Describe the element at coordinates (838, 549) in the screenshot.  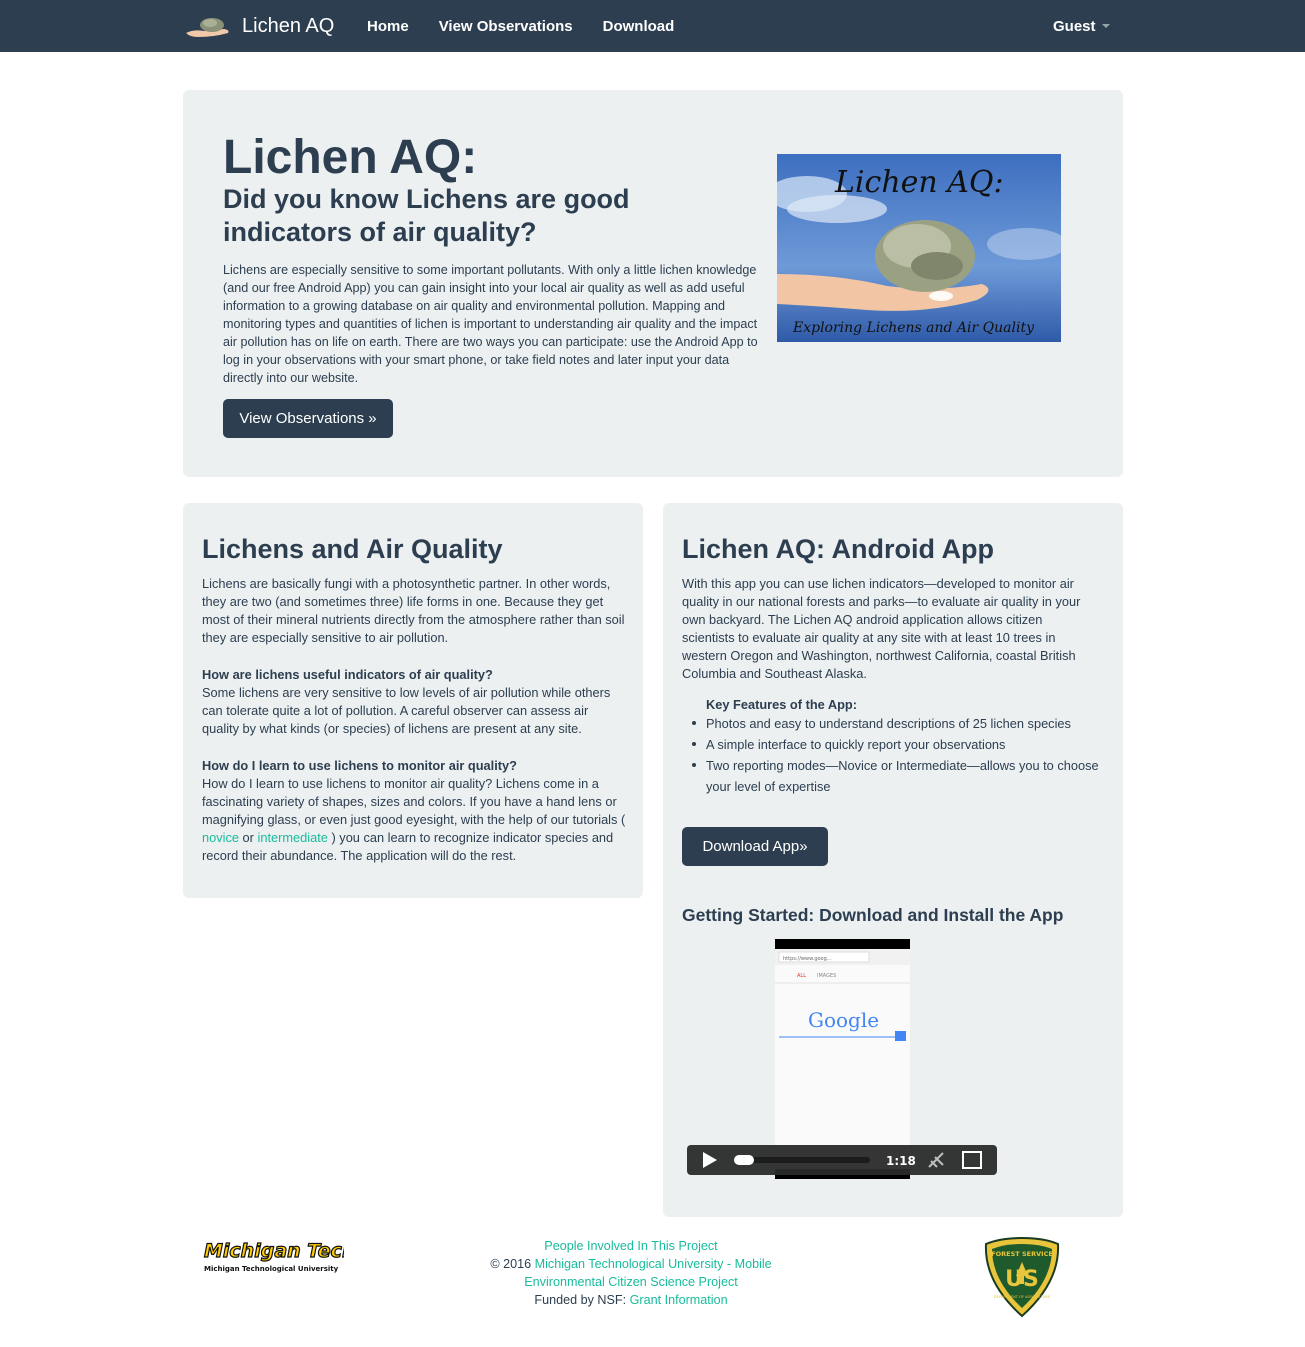
I see `panel-title: Lichen AQ: Android App` at that location.